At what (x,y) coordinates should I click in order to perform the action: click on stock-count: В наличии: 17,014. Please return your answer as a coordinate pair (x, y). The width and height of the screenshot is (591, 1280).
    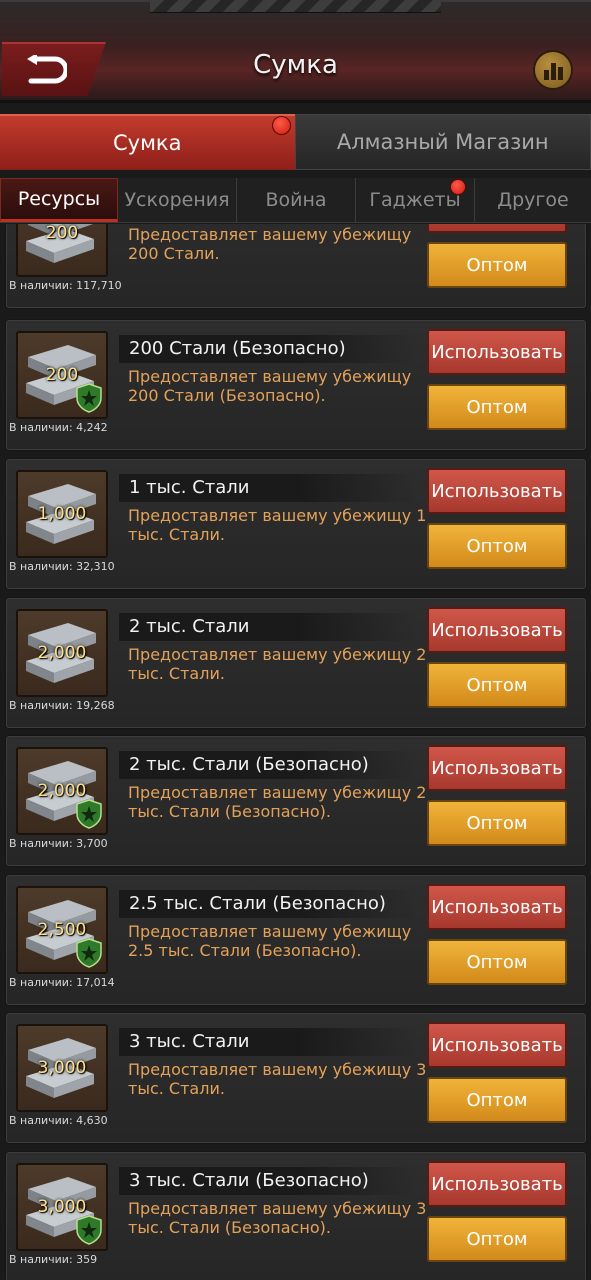
    Looking at the image, I should click on (62, 982).